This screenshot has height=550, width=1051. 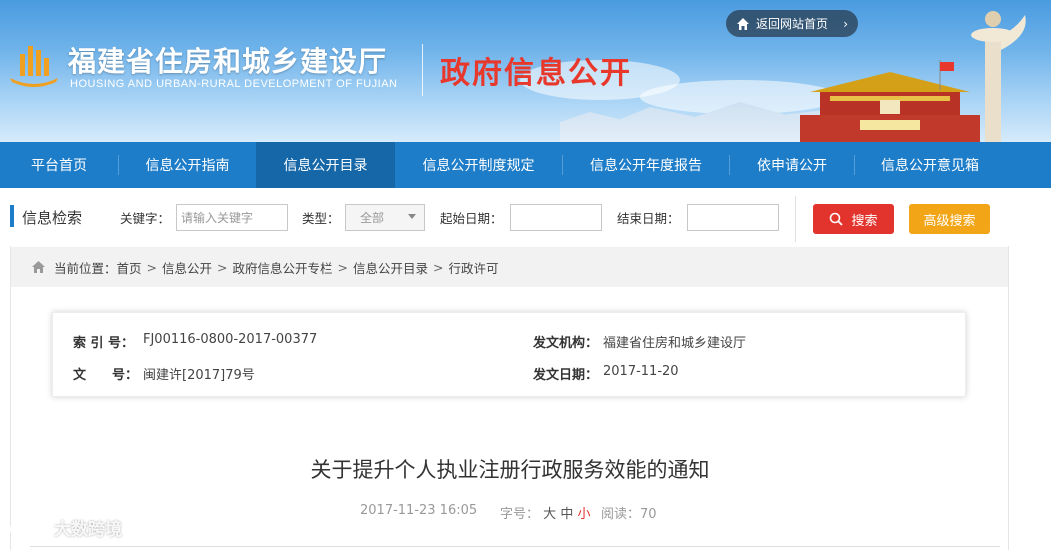 I want to click on read-count: 阅读：70, so click(x=629, y=512).